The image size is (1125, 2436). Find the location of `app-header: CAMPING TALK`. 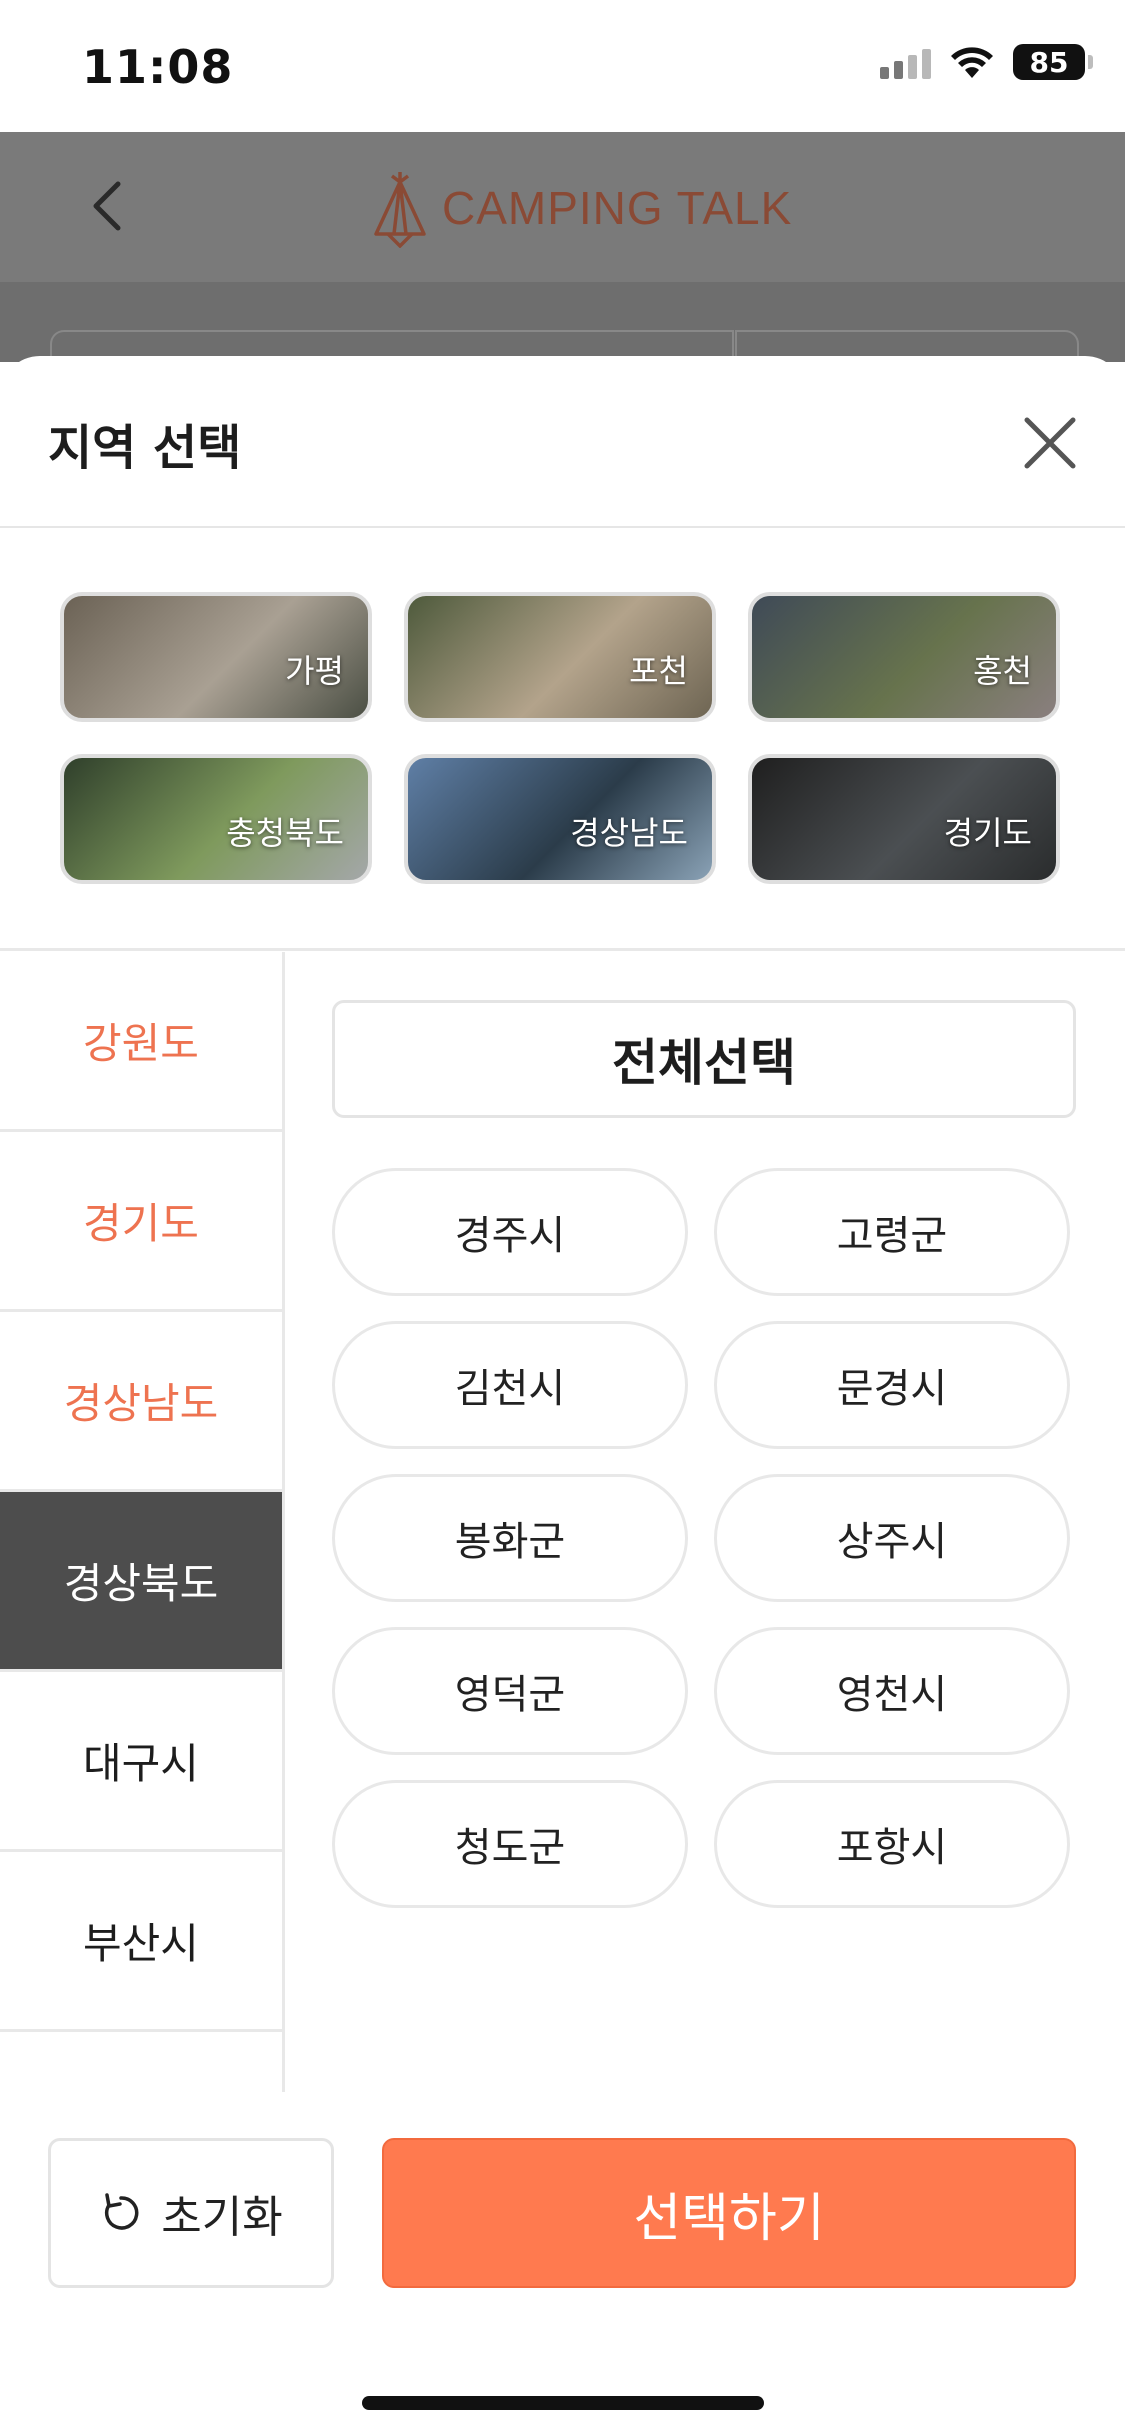

app-header: CAMPING TALK is located at coordinates (562, 207).